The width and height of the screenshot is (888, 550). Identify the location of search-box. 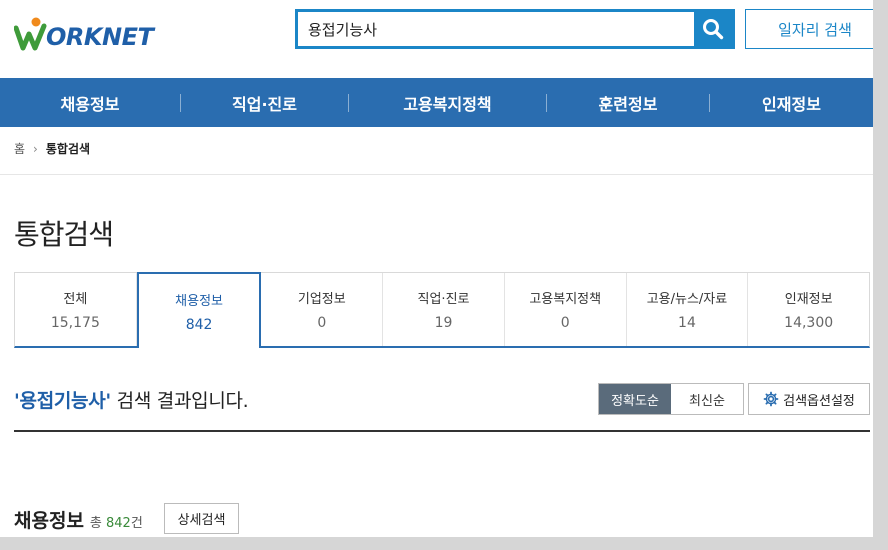
(515, 29).